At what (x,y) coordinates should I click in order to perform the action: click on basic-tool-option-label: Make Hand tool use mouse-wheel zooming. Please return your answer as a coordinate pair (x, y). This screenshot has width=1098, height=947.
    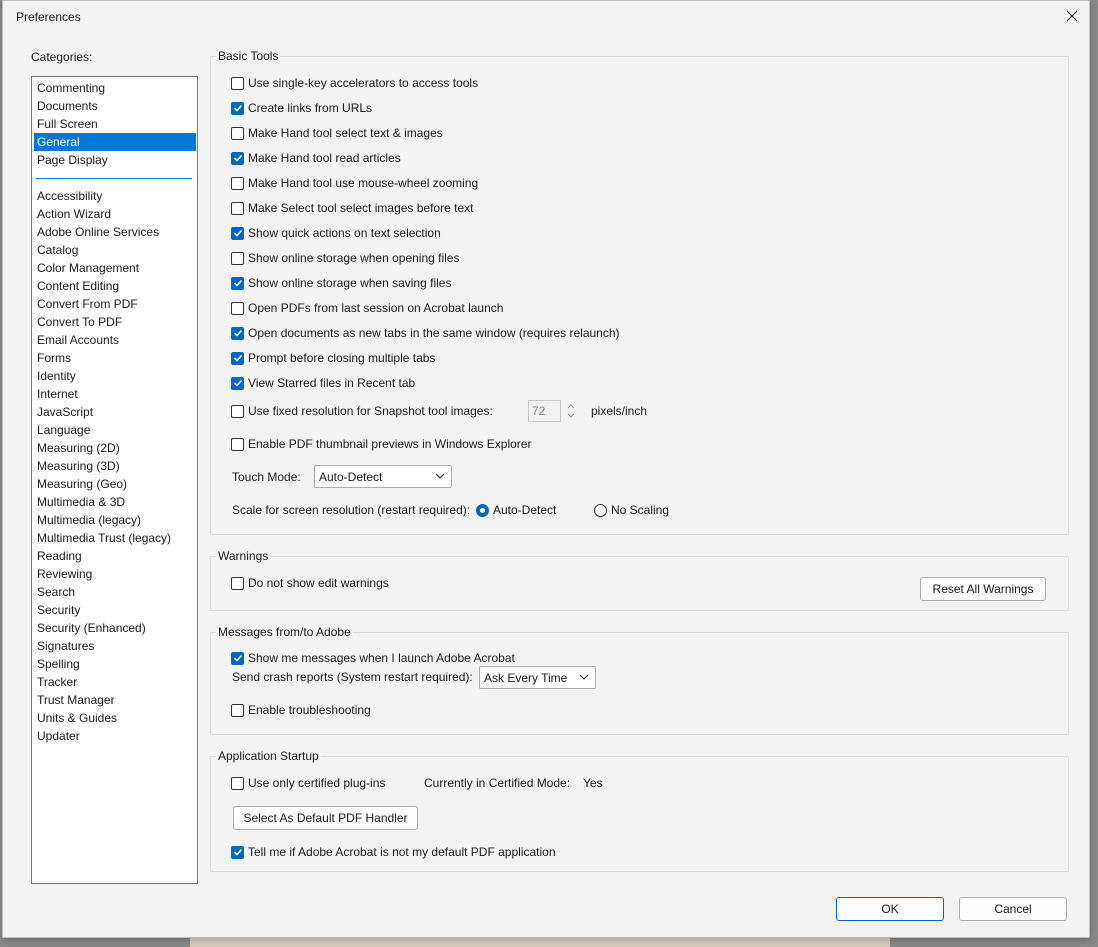
    Looking at the image, I should click on (363, 183).